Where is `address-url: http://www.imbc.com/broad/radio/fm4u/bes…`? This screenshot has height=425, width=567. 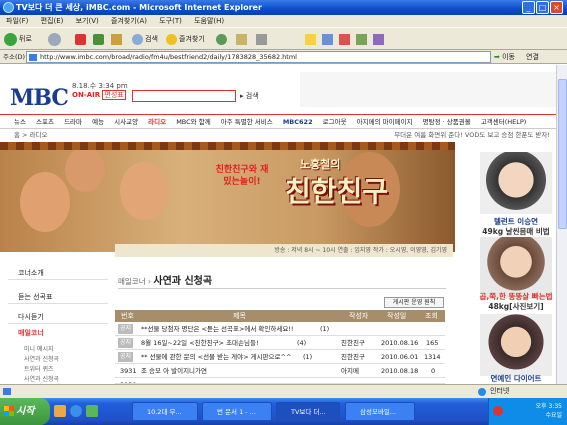 address-url: http://www.imbc.com/broad/radio/fm4u/bes… is located at coordinates (168, 57).